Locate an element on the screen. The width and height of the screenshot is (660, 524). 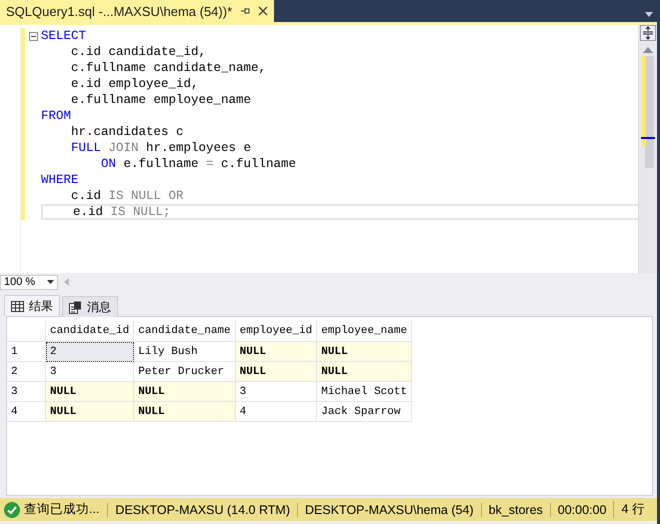
result-tab: 结果 is located at coordinates (32, 305).